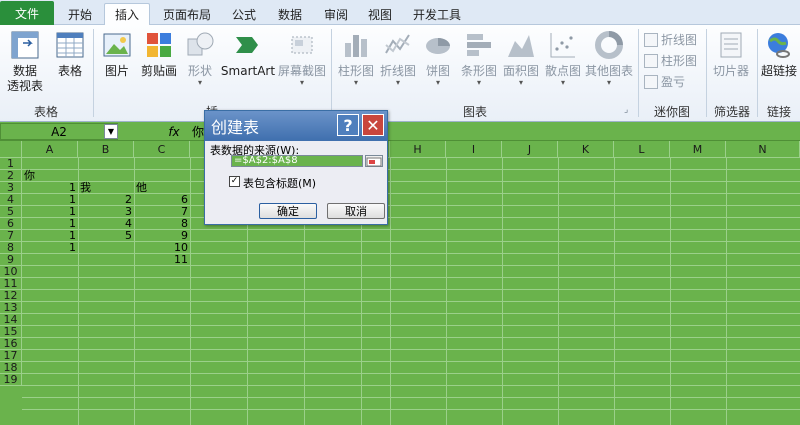 This screenshot has width=800, height=425. Describe the element at coordinates (302, 56) in the screenshot. I see `screenshot-button: 屏幕截图 ▾` at that location.